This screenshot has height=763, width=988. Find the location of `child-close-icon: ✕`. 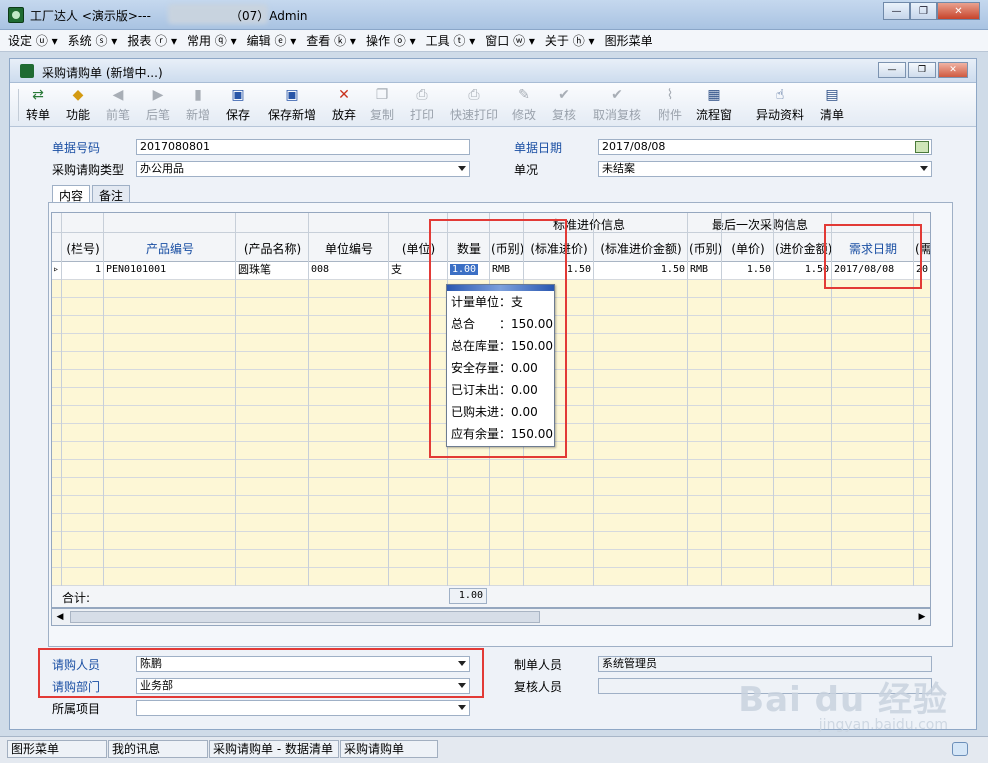

child-close-icon: ✕ is located at coordinates (953, 70).